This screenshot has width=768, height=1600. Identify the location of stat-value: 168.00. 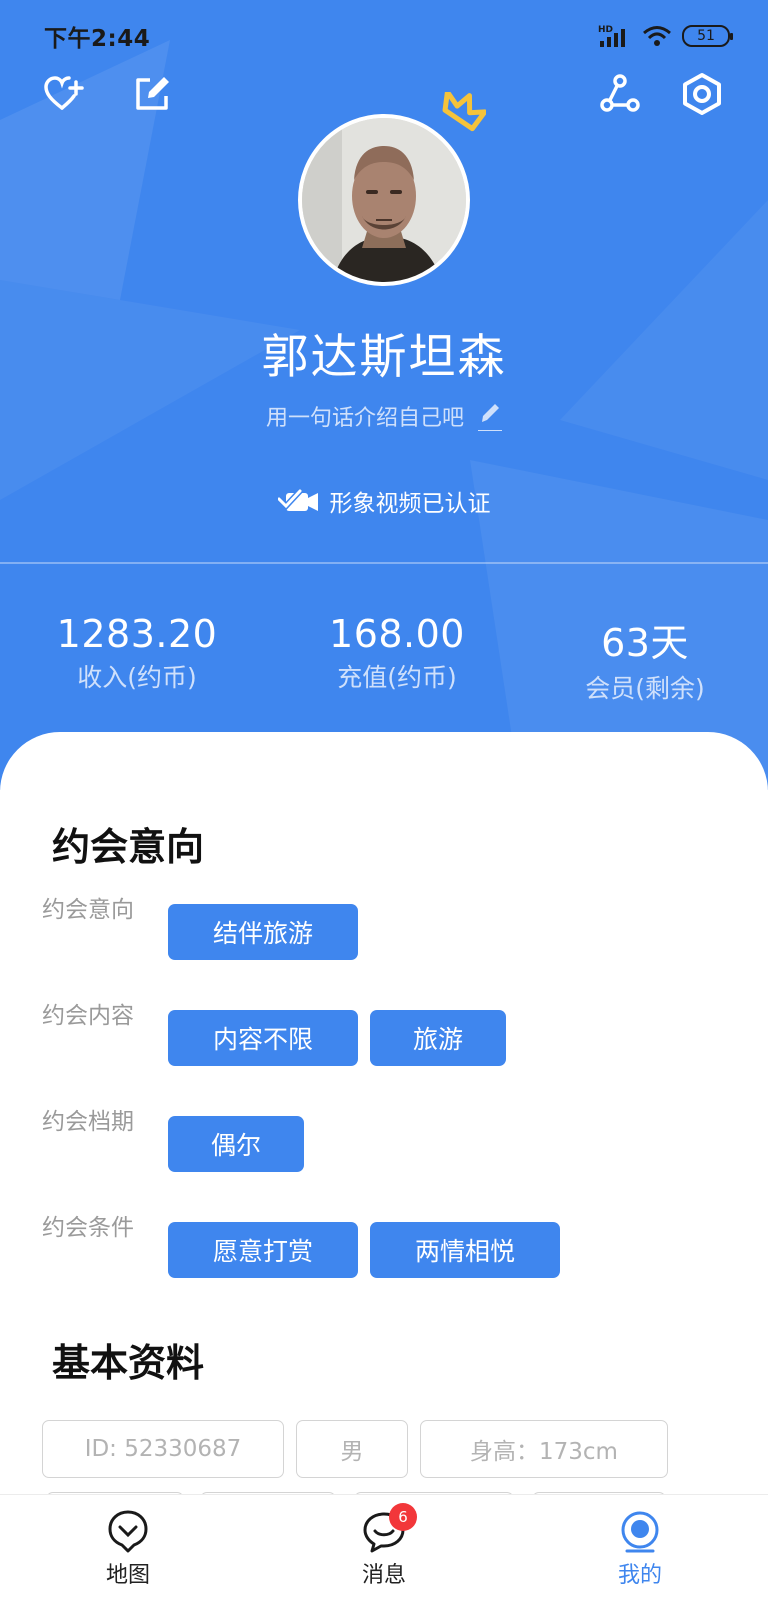
(397, 634).